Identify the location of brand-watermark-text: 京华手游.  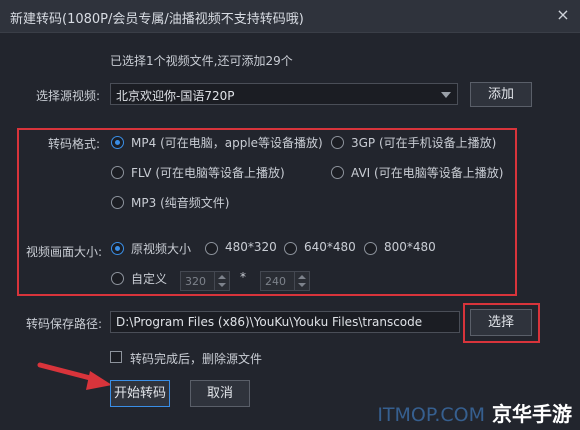
(532, 414).